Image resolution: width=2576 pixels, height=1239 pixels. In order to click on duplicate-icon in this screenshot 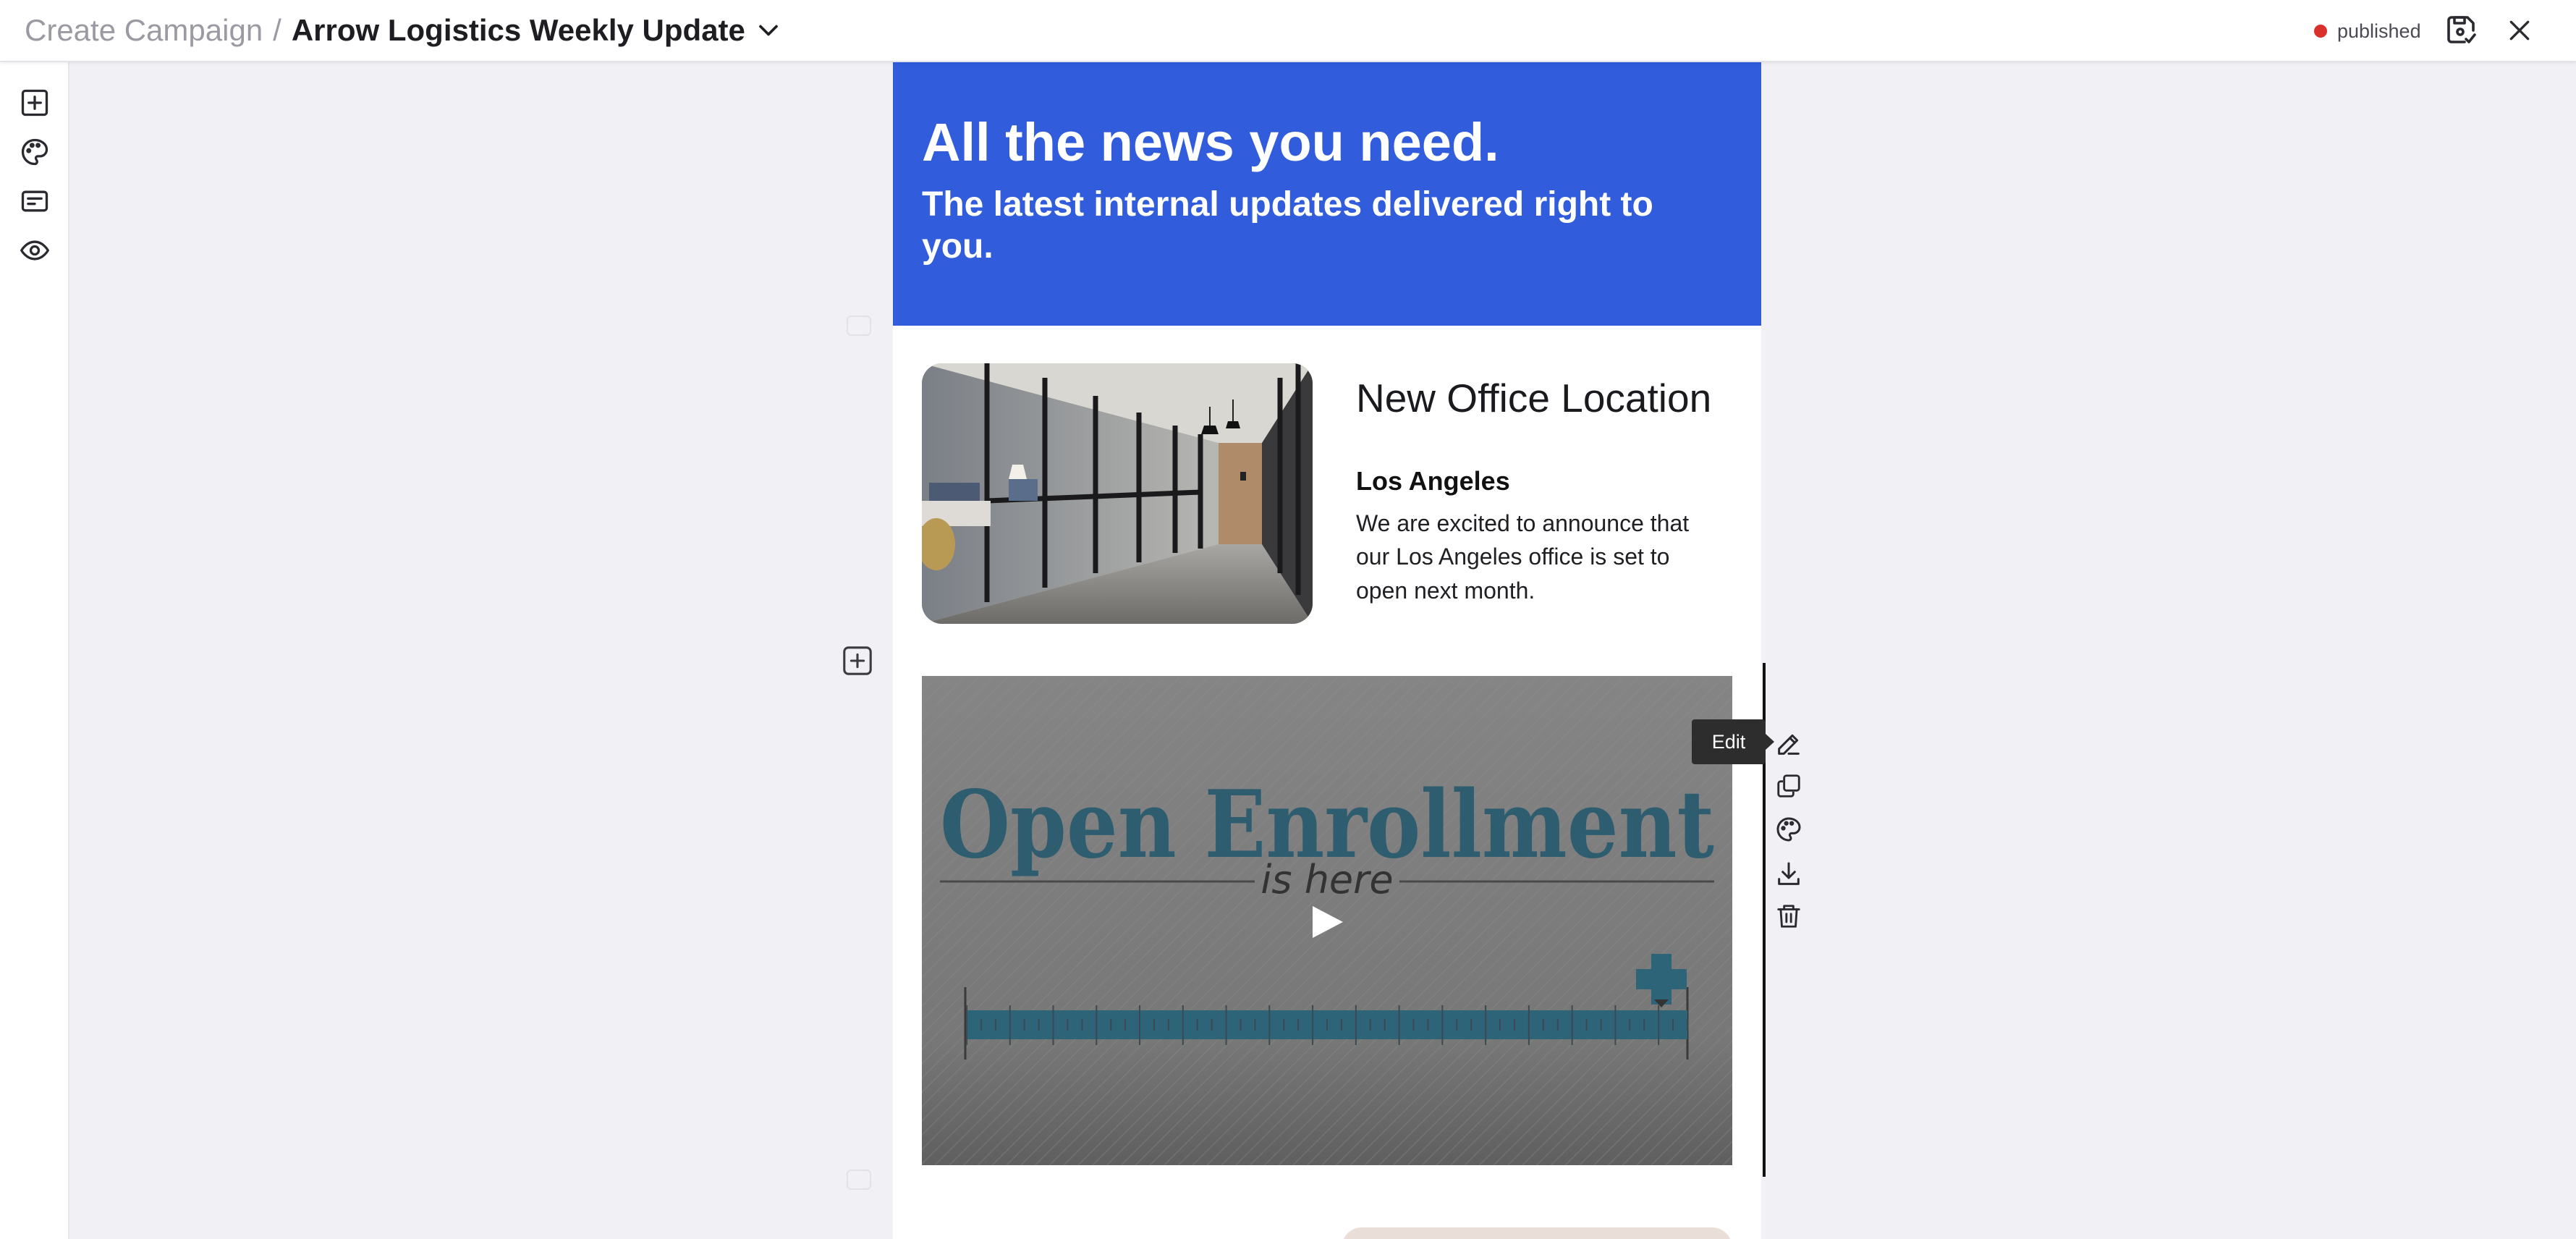, I will do `click(1788, 786)`.